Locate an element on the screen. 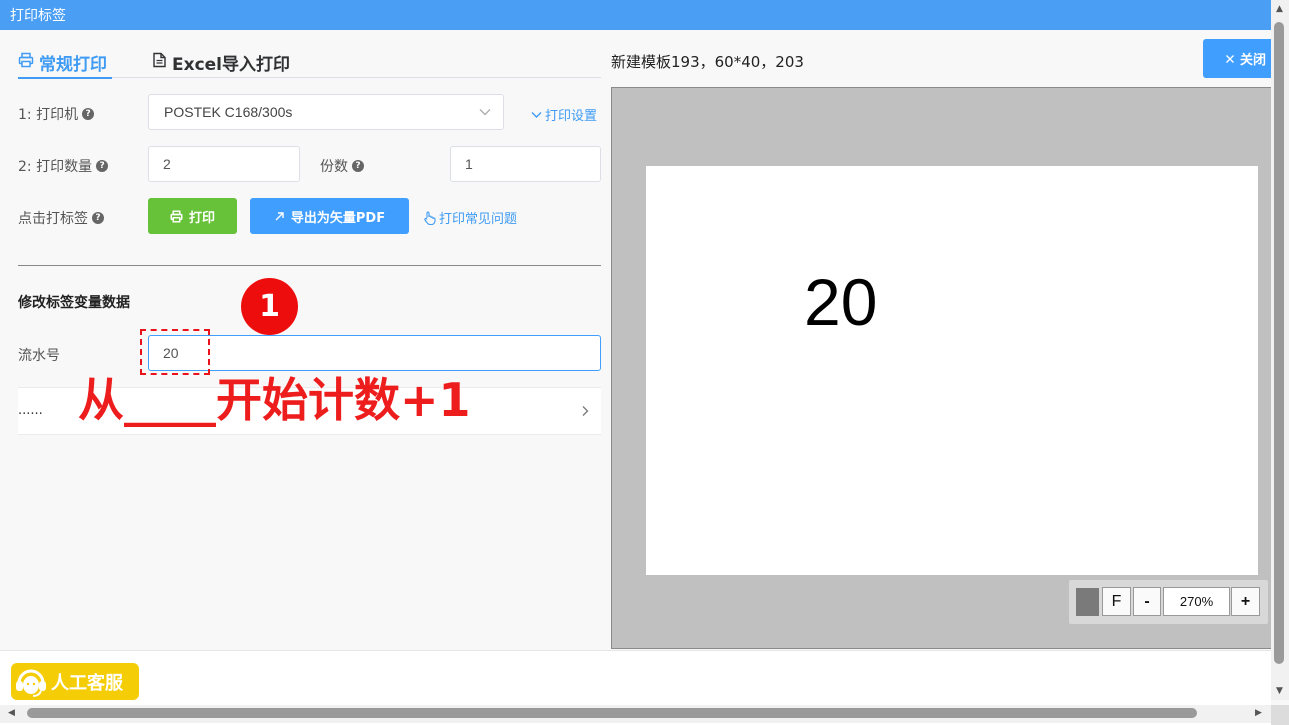 Image resolution: width=1289 pixels, height=725 pixels. printer-select: POSTEK C168/300s is located at coordinates (326, 112).